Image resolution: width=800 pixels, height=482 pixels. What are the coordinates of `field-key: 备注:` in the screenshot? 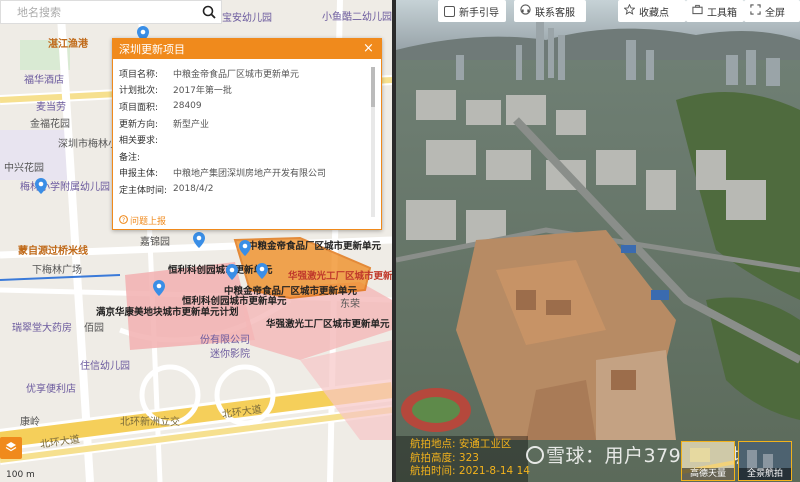 It's located at (130, 157).